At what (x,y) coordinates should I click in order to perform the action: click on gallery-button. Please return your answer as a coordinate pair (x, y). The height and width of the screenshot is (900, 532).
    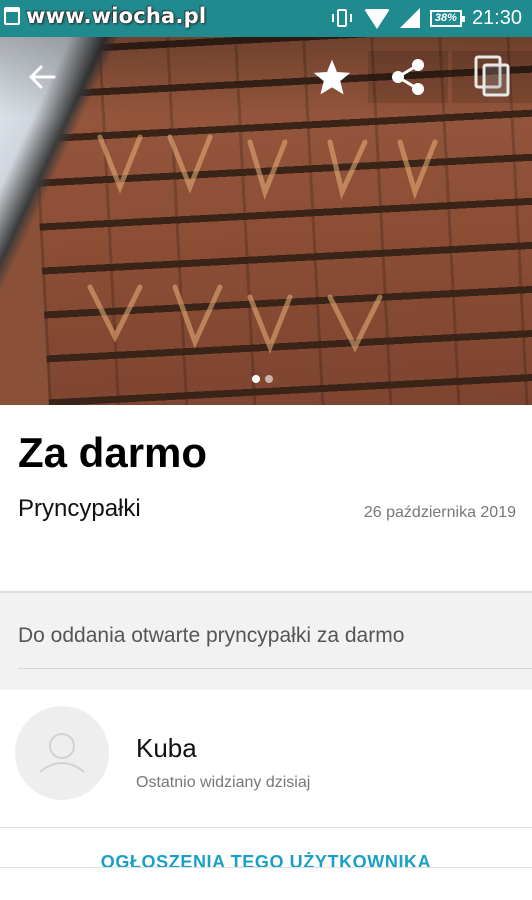
    Looking at the image, I should click on (492, 77).